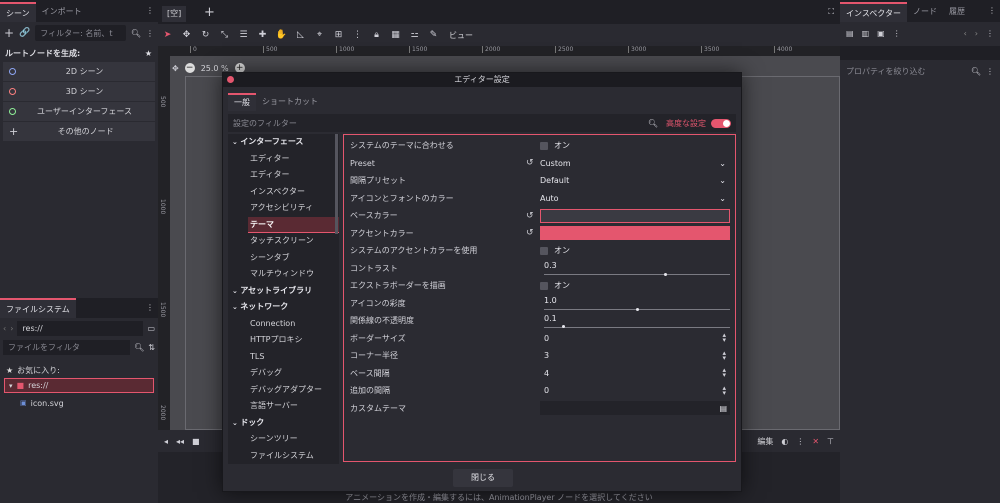 The image size is (1000, 503). Describe the element at coordinates (635, 181) in the screenshot. I see `property-dropdown: Default ⌄` at that location.